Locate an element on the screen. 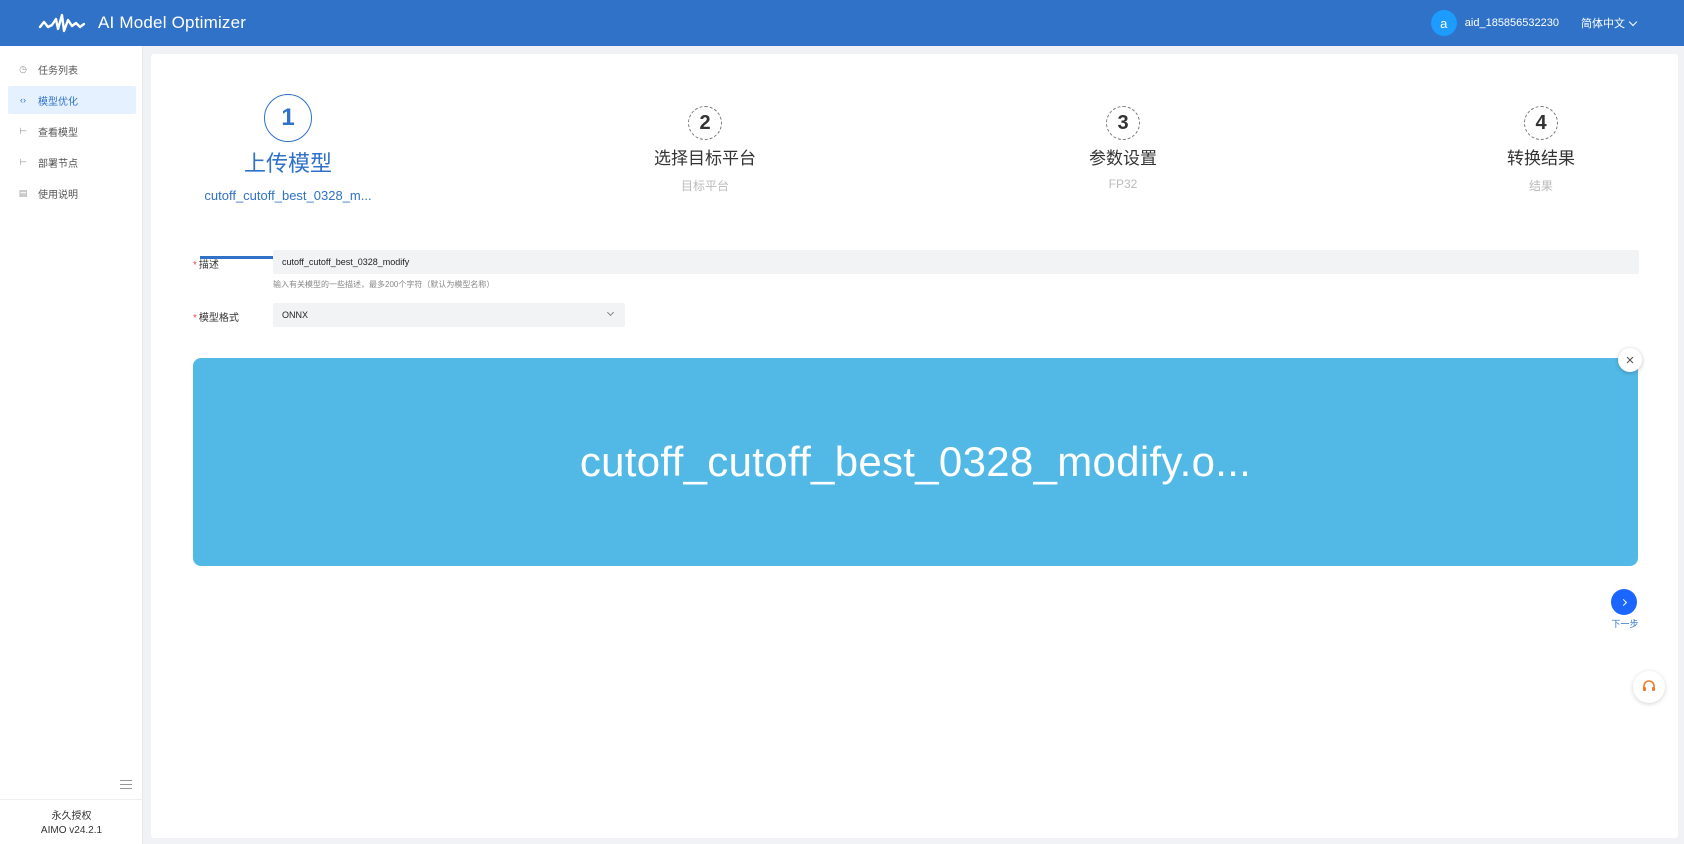  next-step-button is located at coordinates (1624, 602).